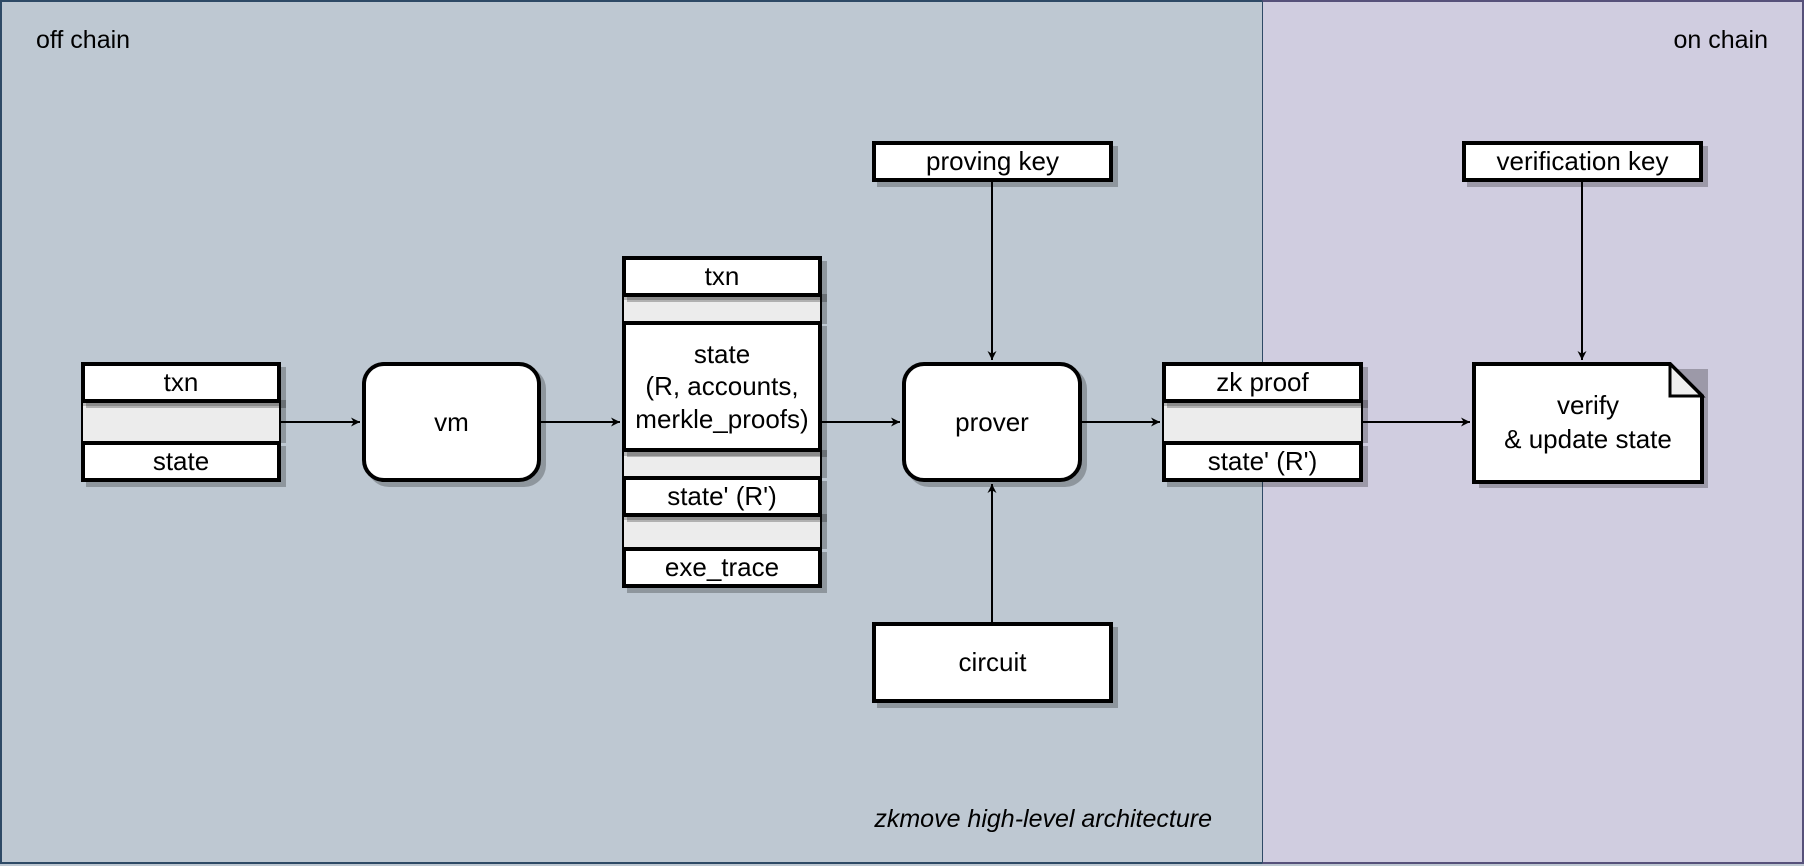  What do you see at coordinates (1588, 439) in the screenshot?
I see `verify-line-2: & update state` at bounding box center [1588, 439].